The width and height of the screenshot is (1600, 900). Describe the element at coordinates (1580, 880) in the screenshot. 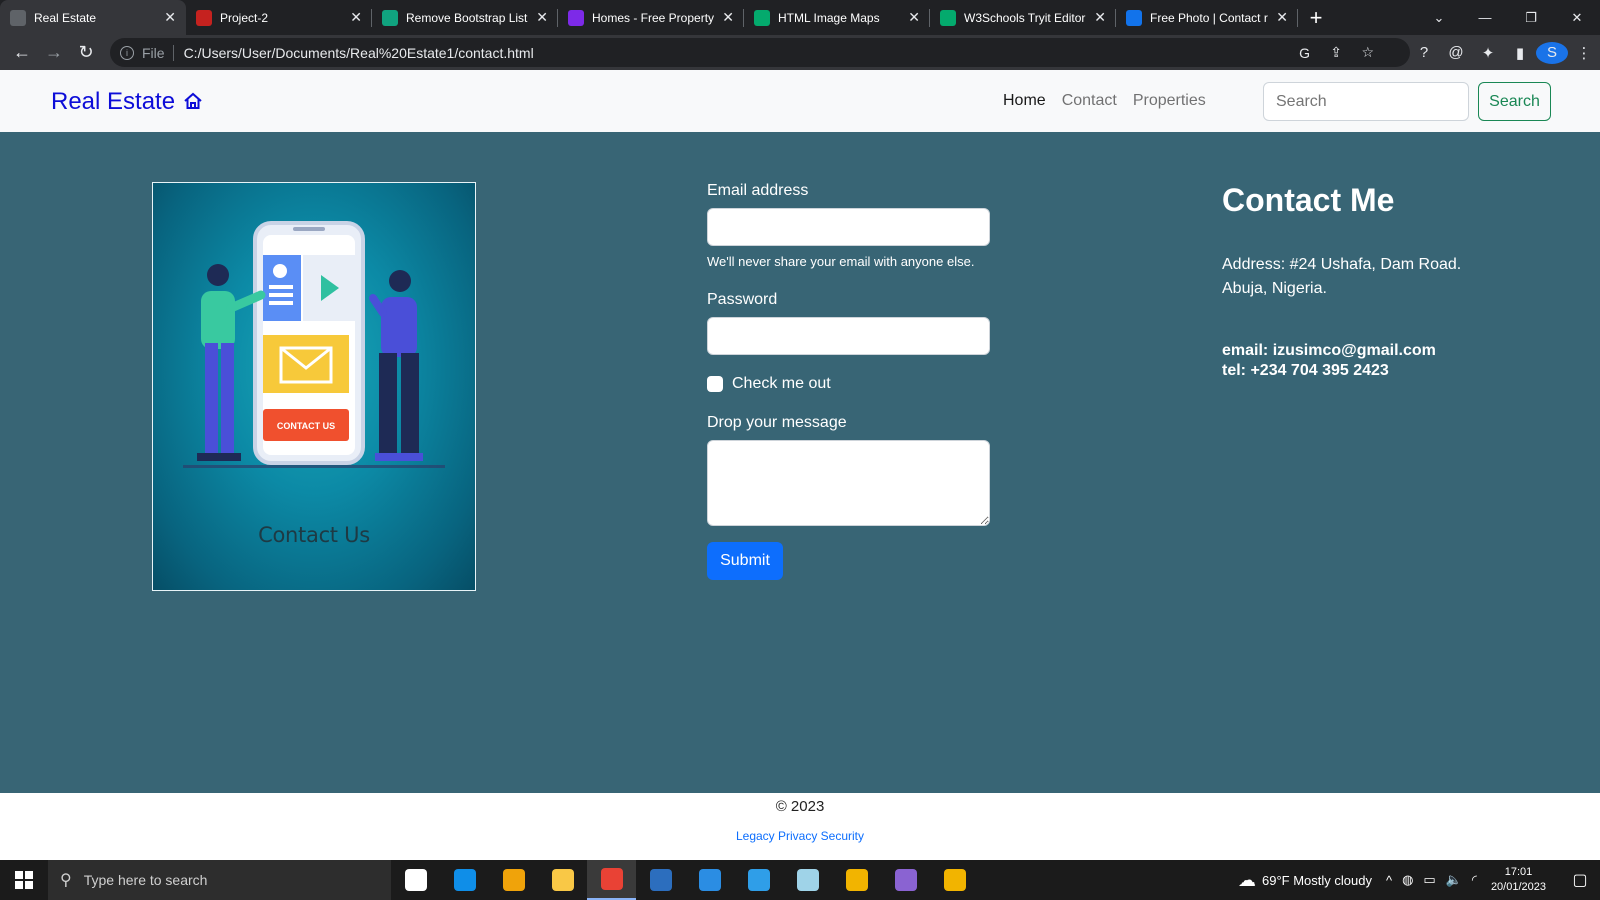

I see `notification-icon: ▢` at that location.